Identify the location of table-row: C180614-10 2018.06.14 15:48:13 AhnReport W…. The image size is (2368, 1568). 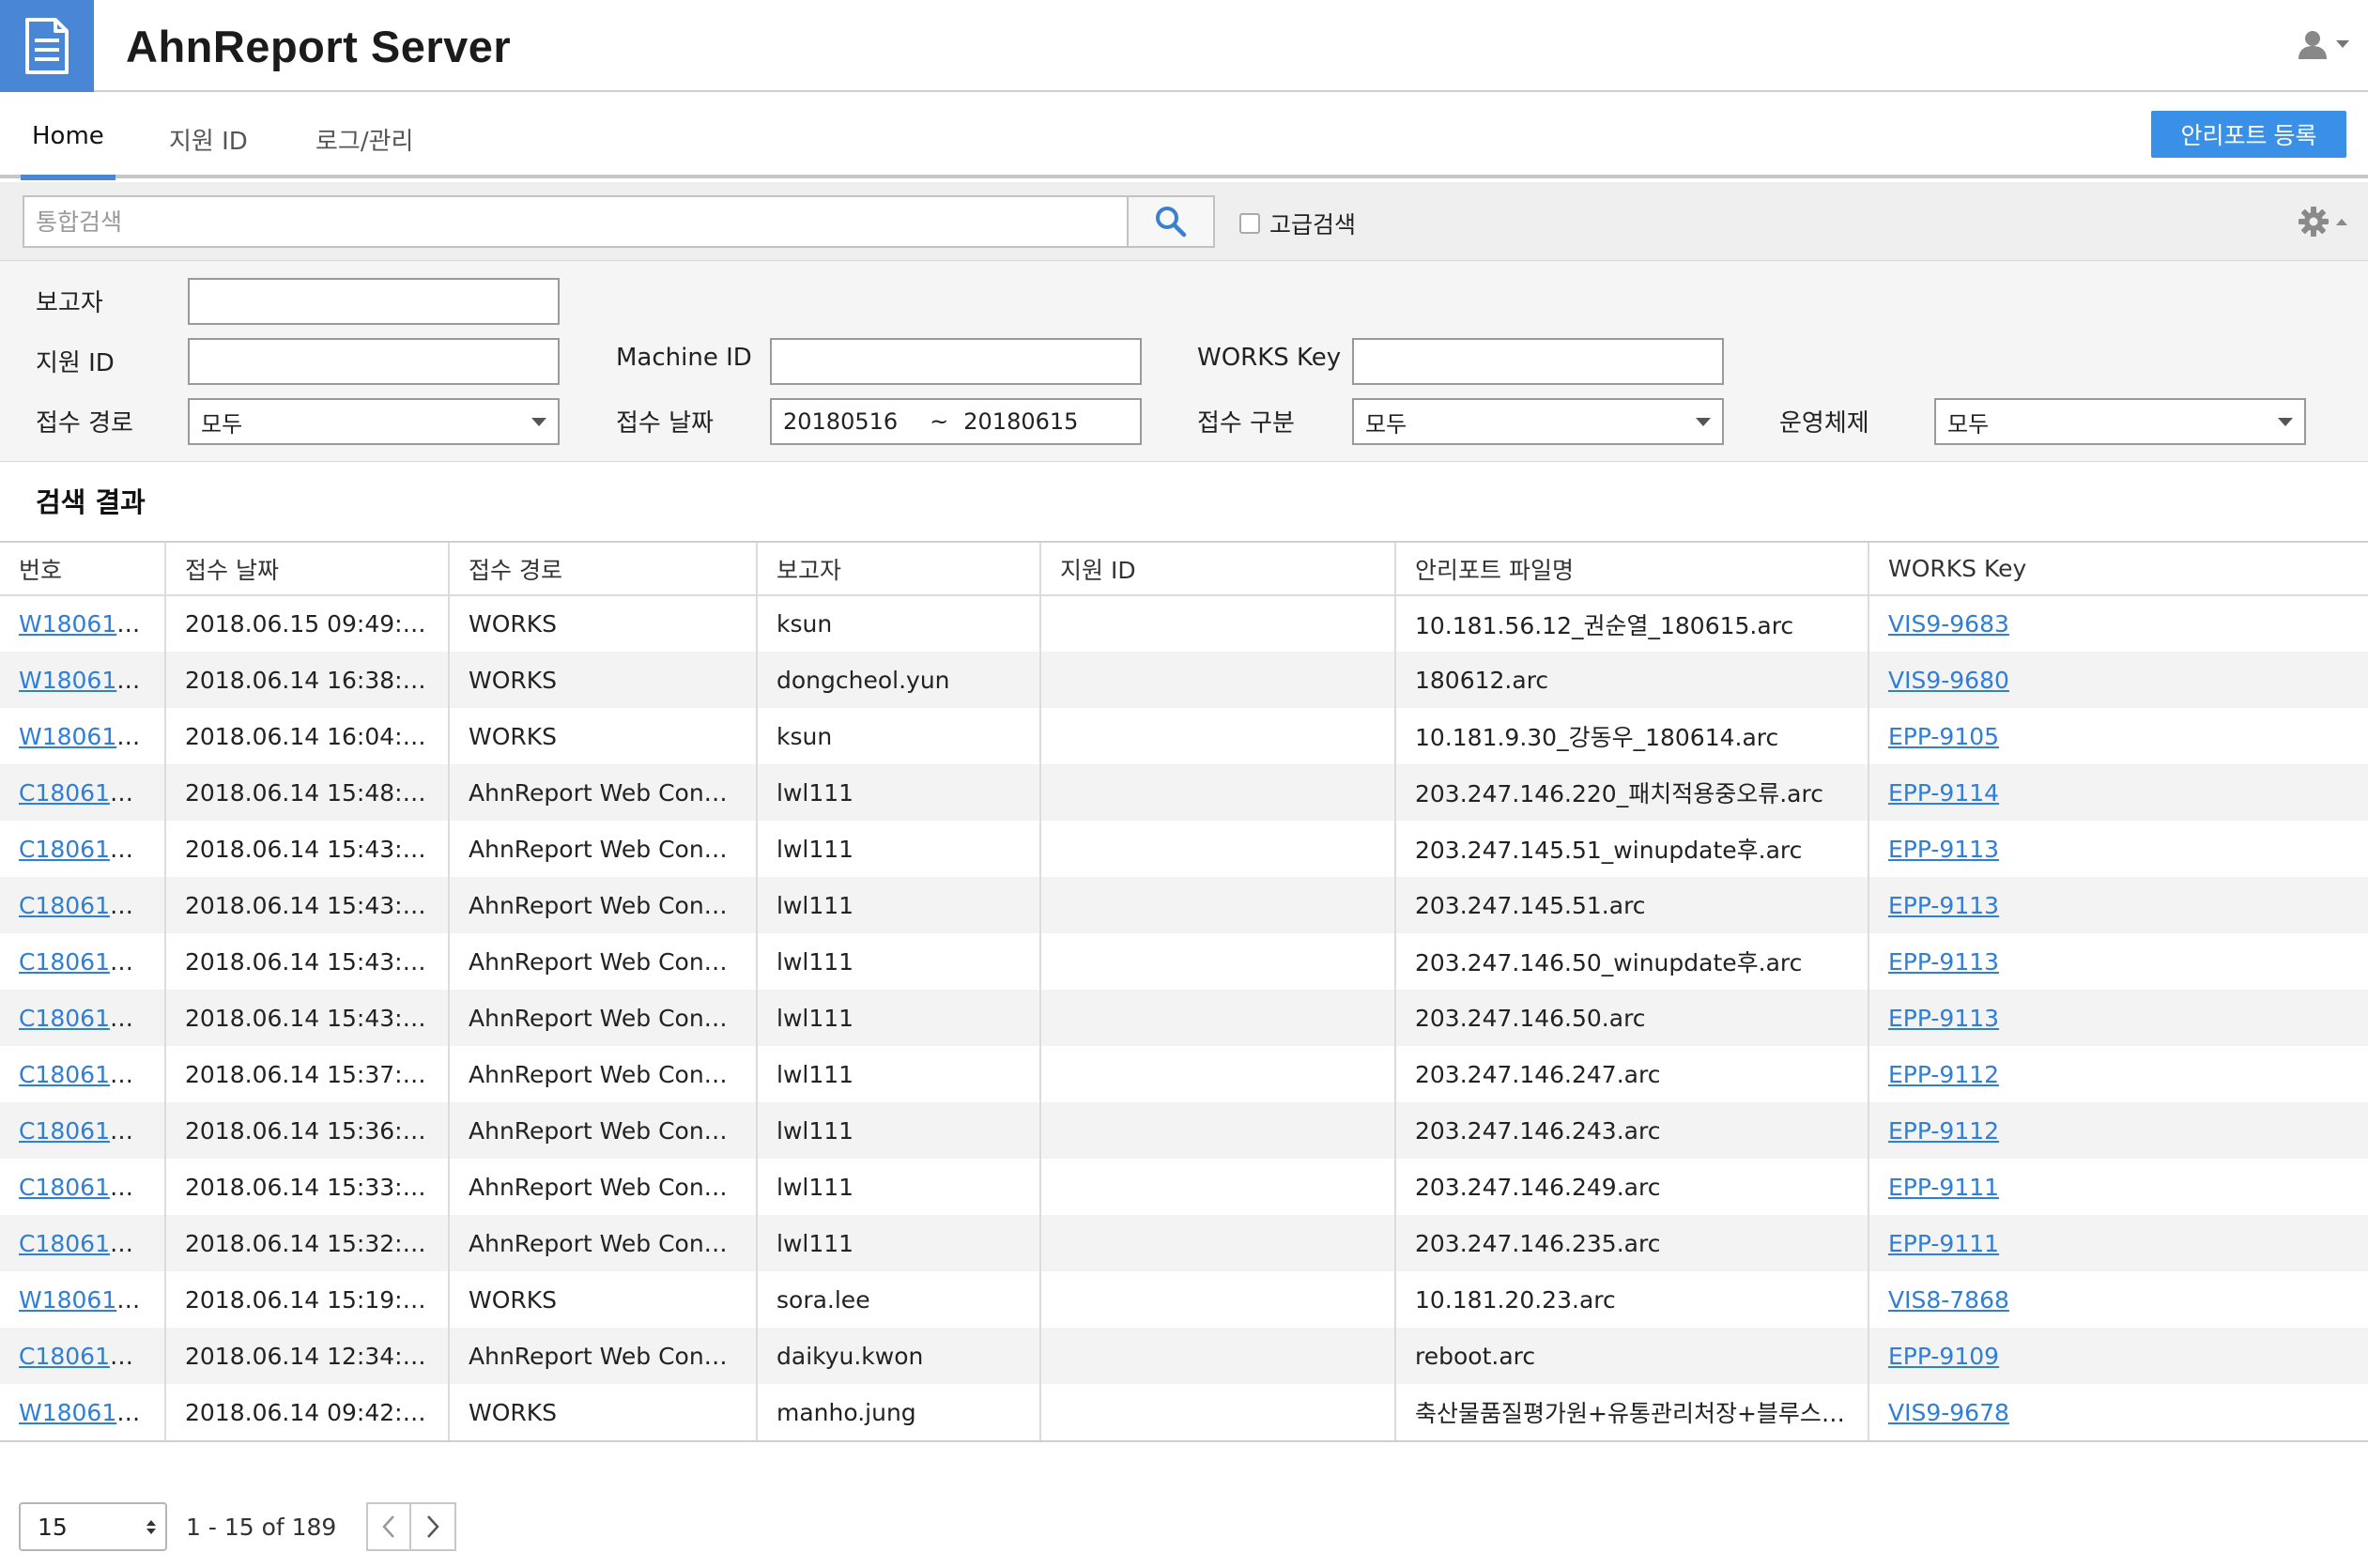
(1184, 793).